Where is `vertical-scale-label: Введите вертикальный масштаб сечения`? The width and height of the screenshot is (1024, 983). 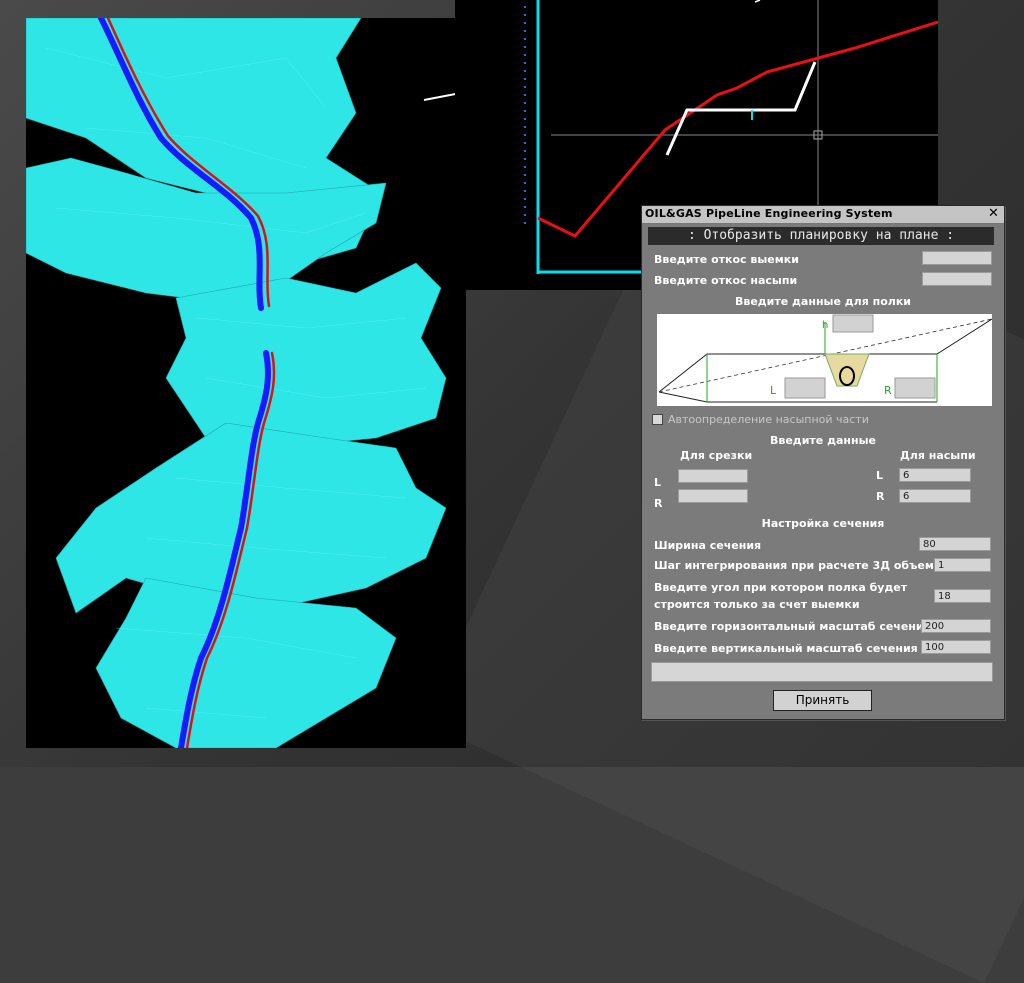
vertical-scale-label: Введите вертикальный масштаб сечения is located at coordinates (786, 648).